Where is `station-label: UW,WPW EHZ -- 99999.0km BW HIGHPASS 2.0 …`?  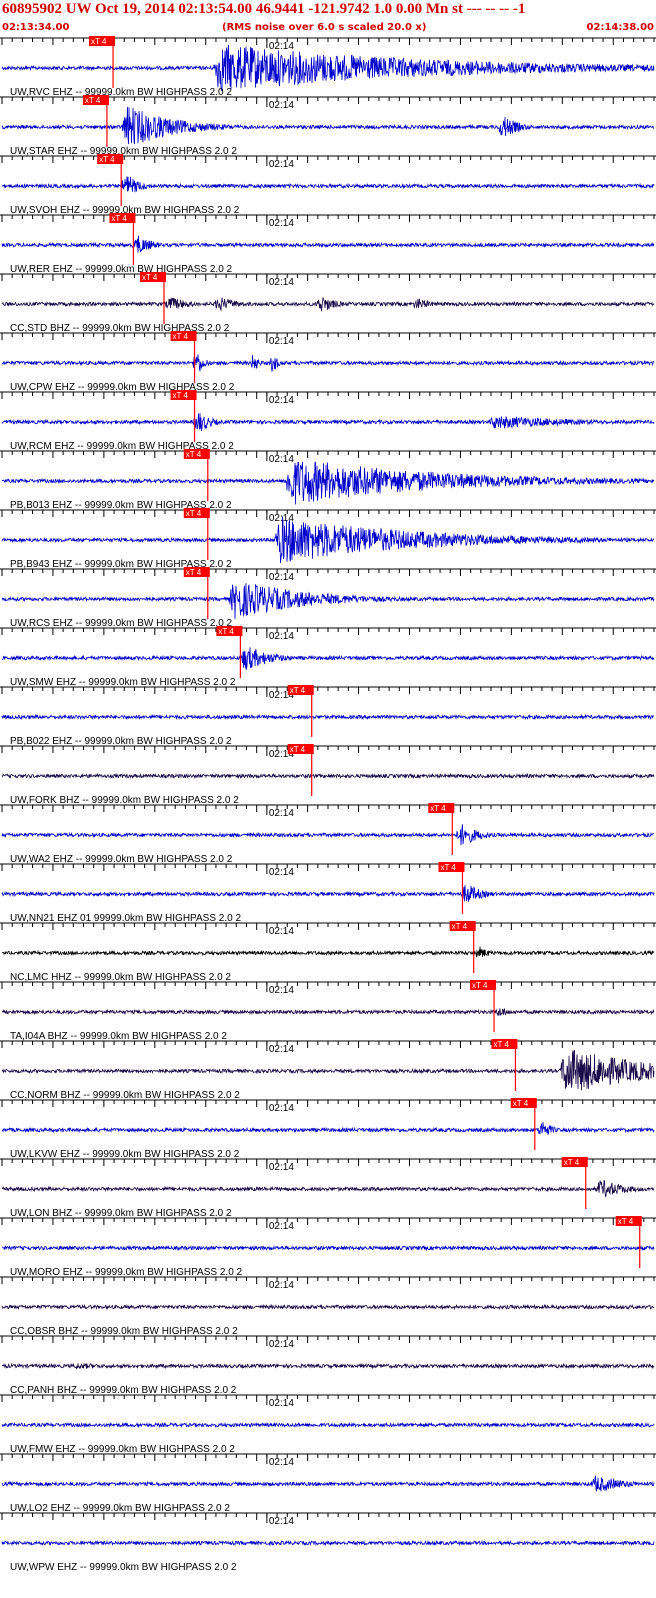
station-label: UW,WPW EHZ -- 99999.0km BW HIGHPASS 2.0 … is located at coordinates (123, 1567).